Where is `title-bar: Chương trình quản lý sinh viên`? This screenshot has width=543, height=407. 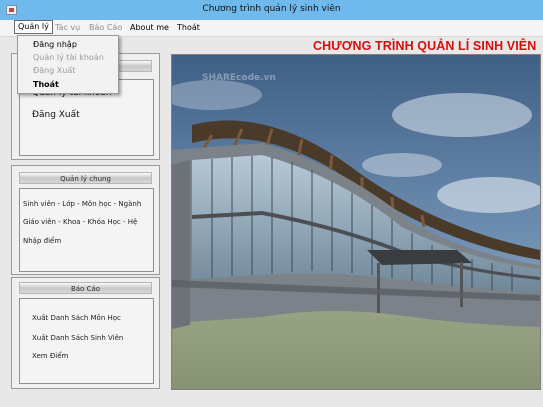 title-bar: Chương trình quản lý sinh viên is located at coordinates (271, 10).